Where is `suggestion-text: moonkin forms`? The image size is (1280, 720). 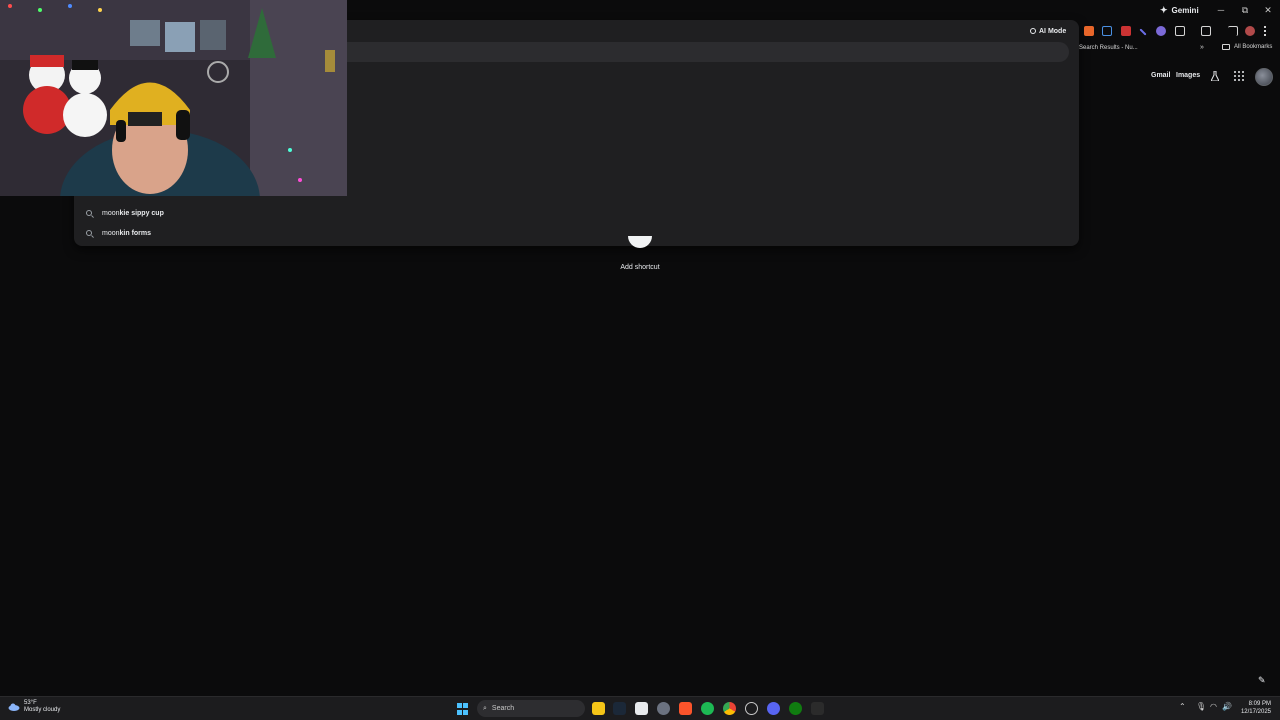 suggestion-text: moonkin forms is located at coordinates (127, 233).